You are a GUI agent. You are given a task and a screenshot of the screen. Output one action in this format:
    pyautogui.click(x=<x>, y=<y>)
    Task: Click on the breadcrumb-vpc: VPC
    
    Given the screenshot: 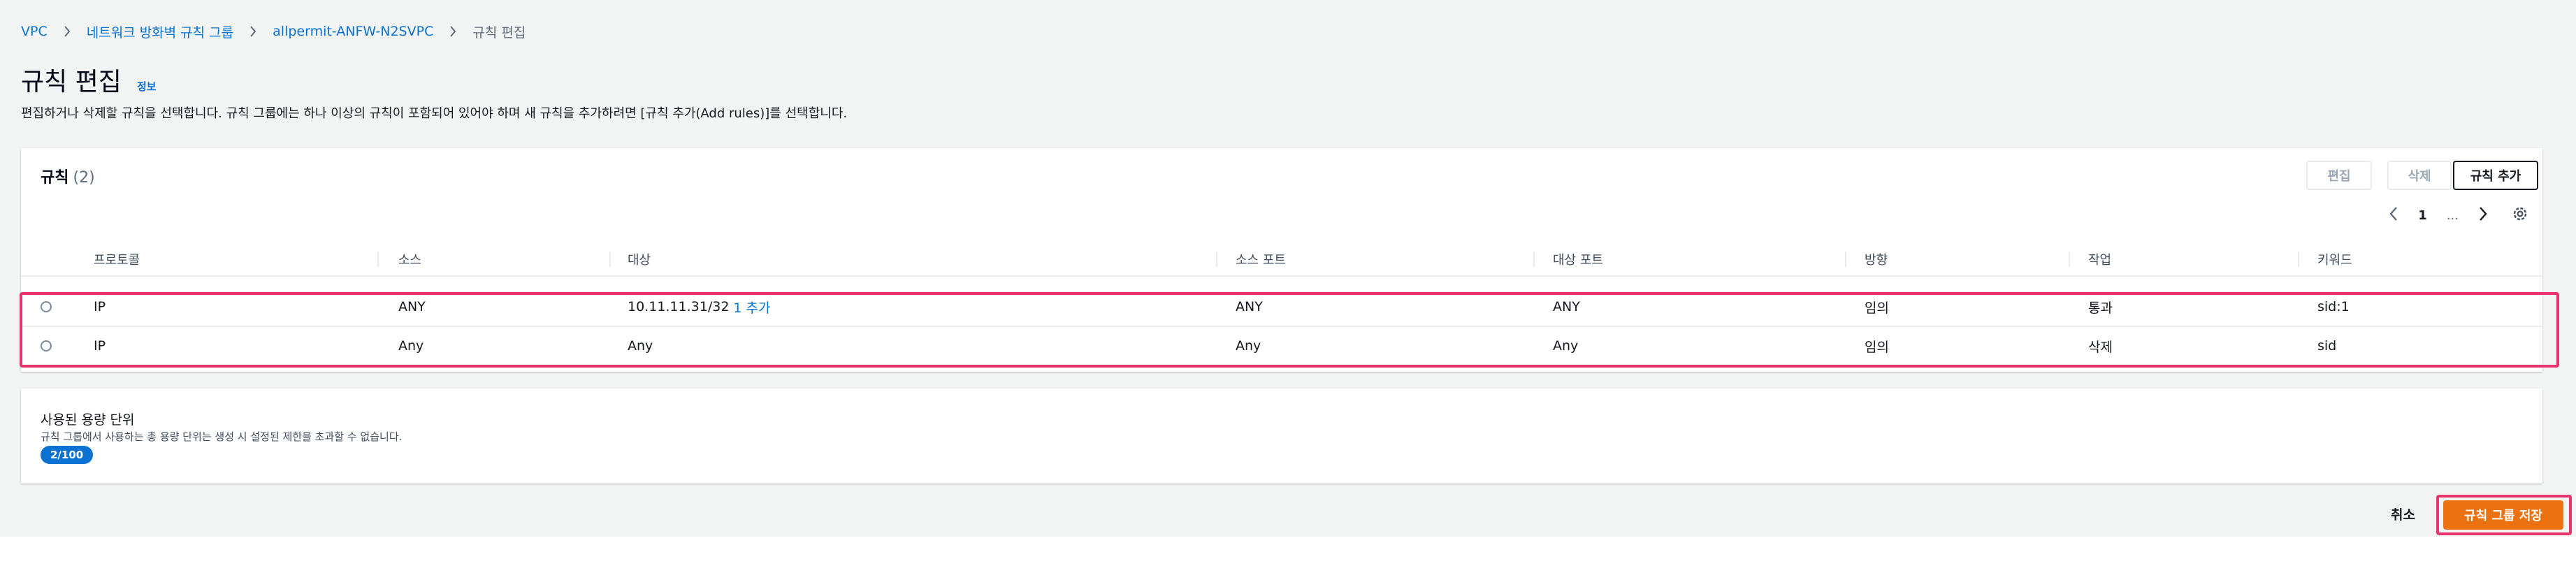 What is the action you would take?
    pyautogui.click(x=34, y=31)
    